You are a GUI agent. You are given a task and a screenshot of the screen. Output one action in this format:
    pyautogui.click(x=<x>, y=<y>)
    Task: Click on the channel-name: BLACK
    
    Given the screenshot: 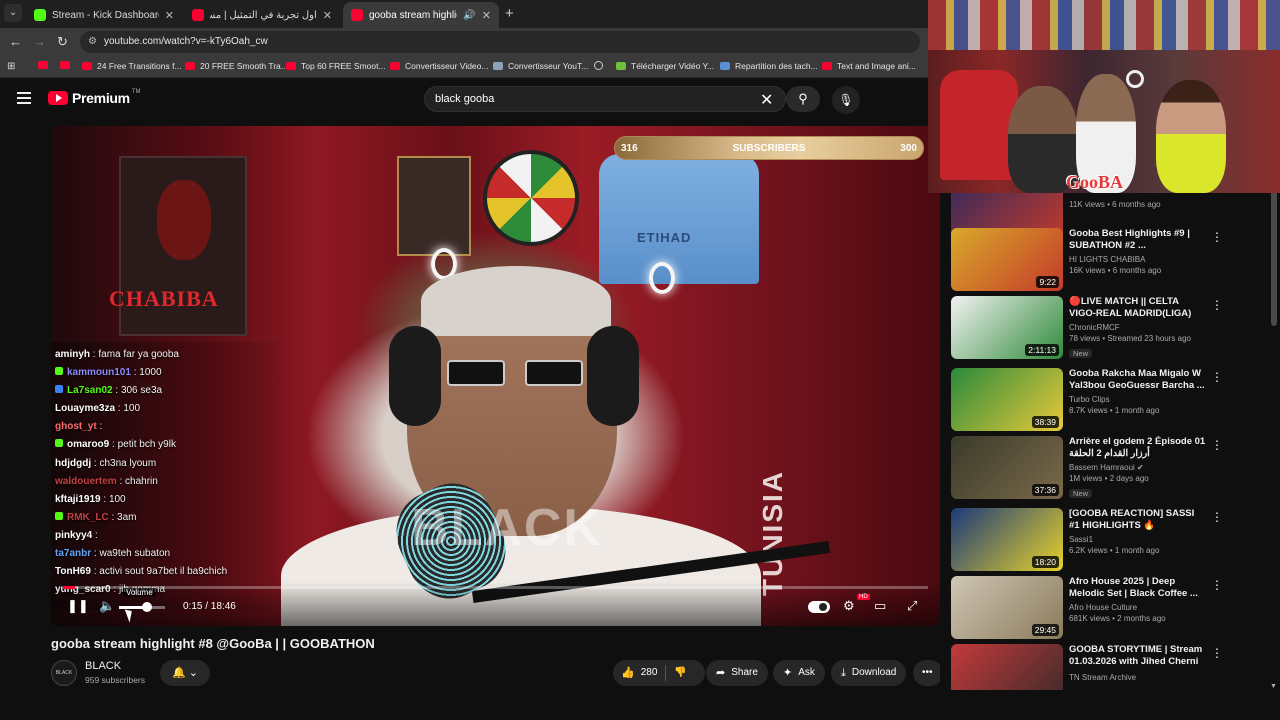 What is the action you would take?
    pyautogui.click(x=103, y=666)
    